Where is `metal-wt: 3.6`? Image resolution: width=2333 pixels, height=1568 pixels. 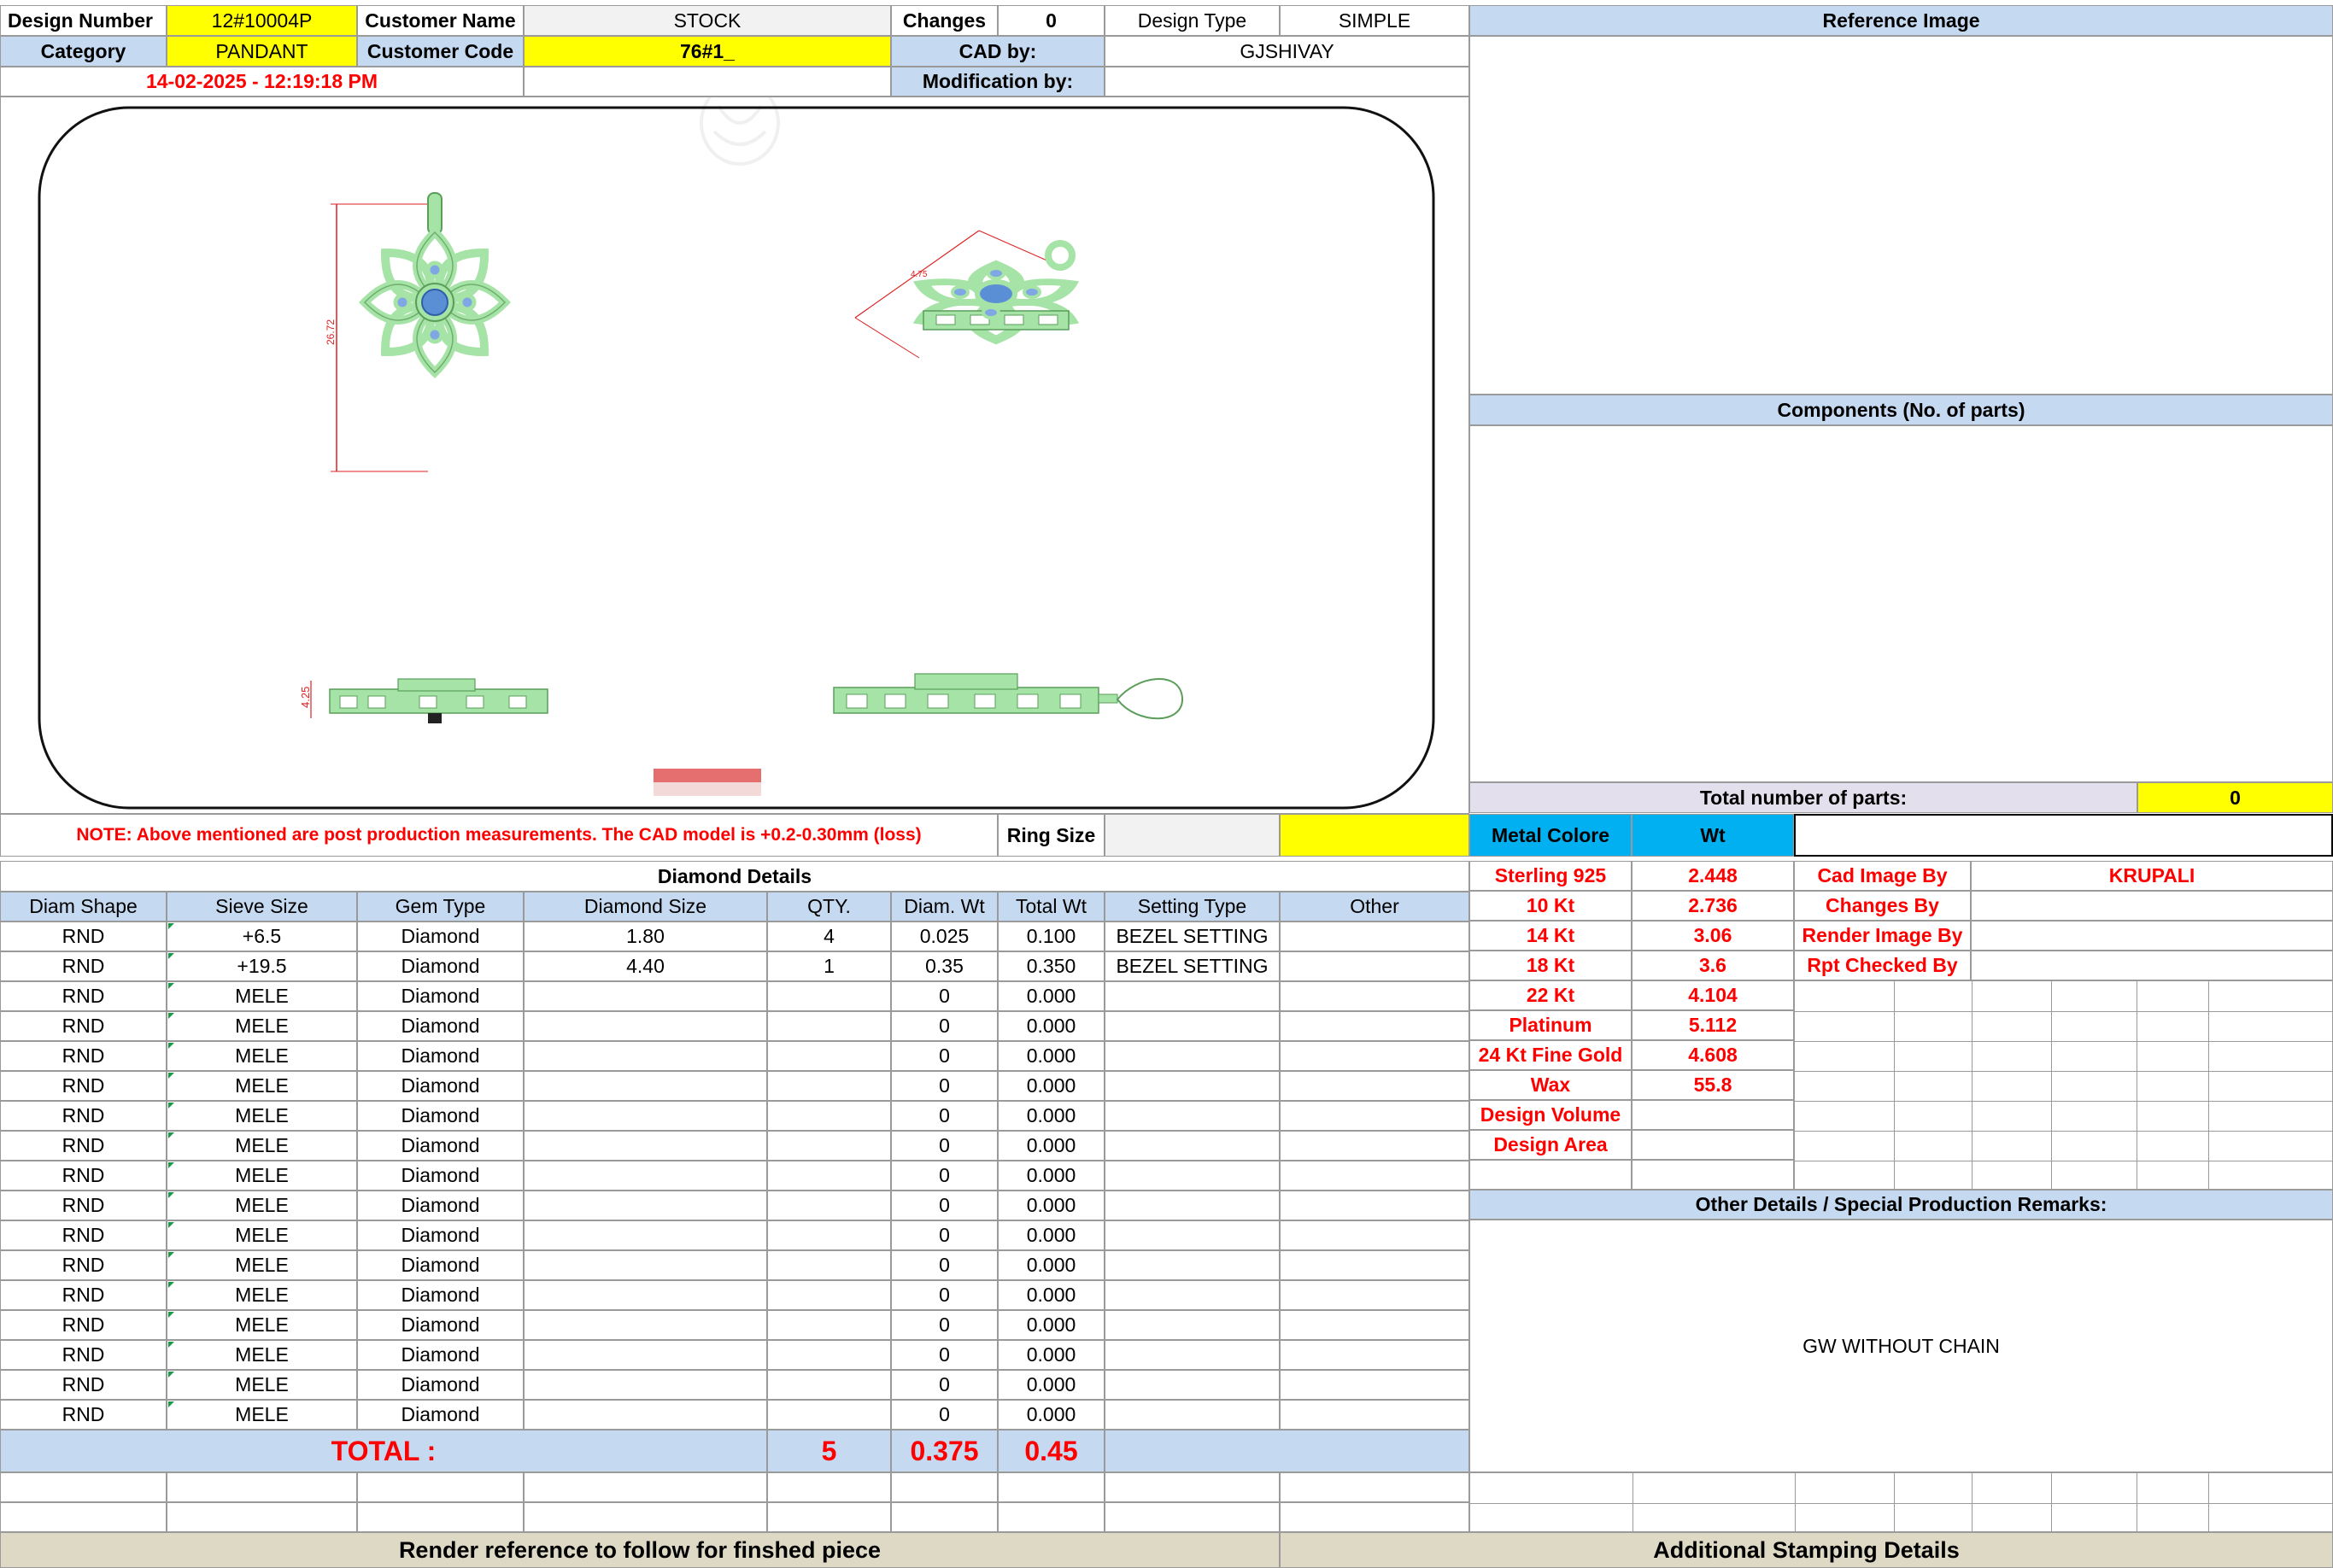
metal-wt: 3.6 is located at coordinates (1713, 965).